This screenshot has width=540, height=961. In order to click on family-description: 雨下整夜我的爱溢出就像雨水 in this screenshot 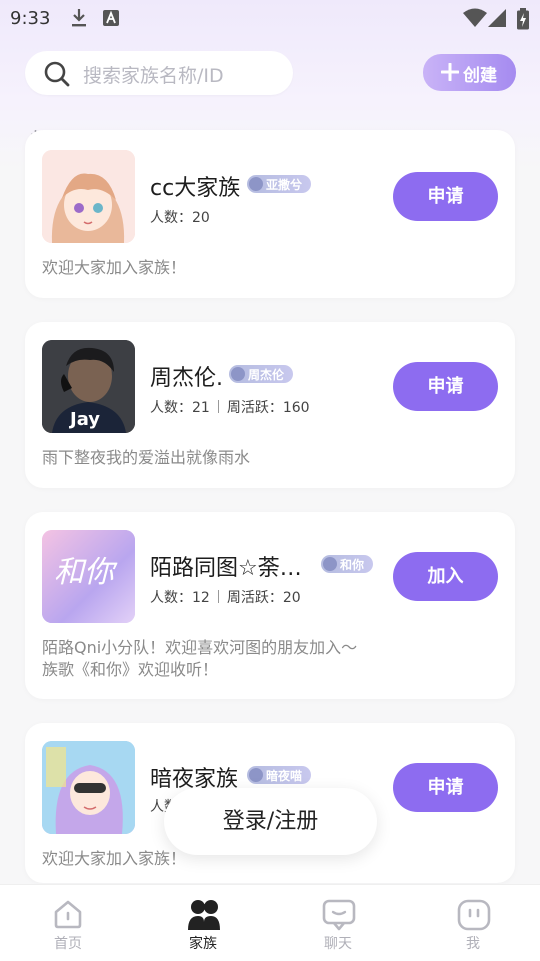, I will do `click(146, 457)`.